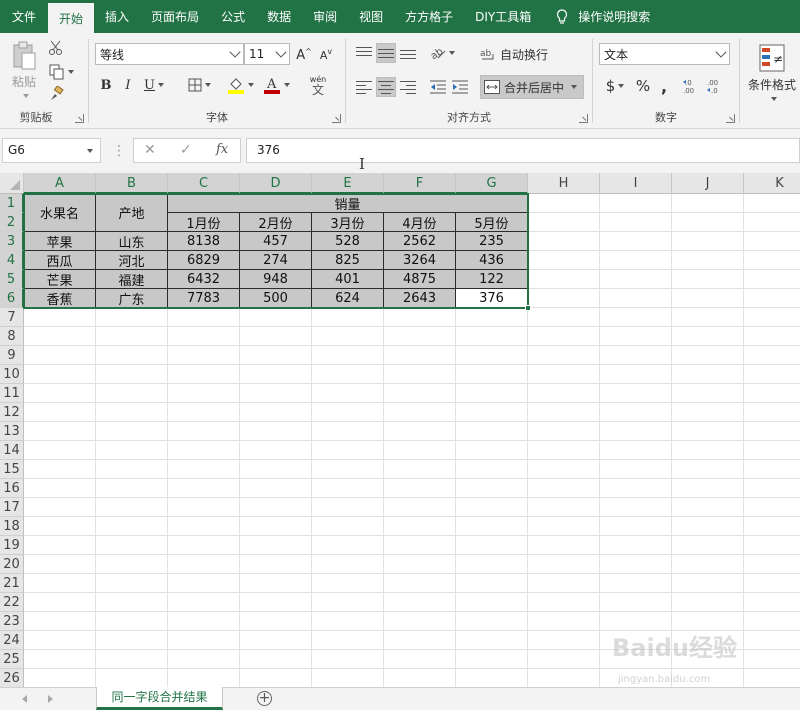  I want to click on decrease-indent-button, so click(438, 87).